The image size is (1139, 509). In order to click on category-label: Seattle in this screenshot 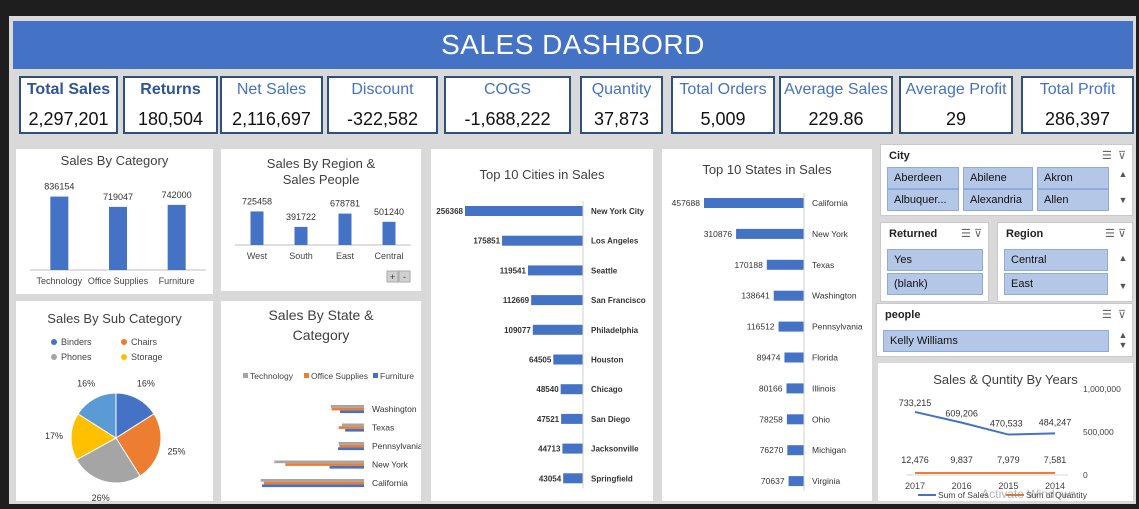, I will do `click(604, 270)`.